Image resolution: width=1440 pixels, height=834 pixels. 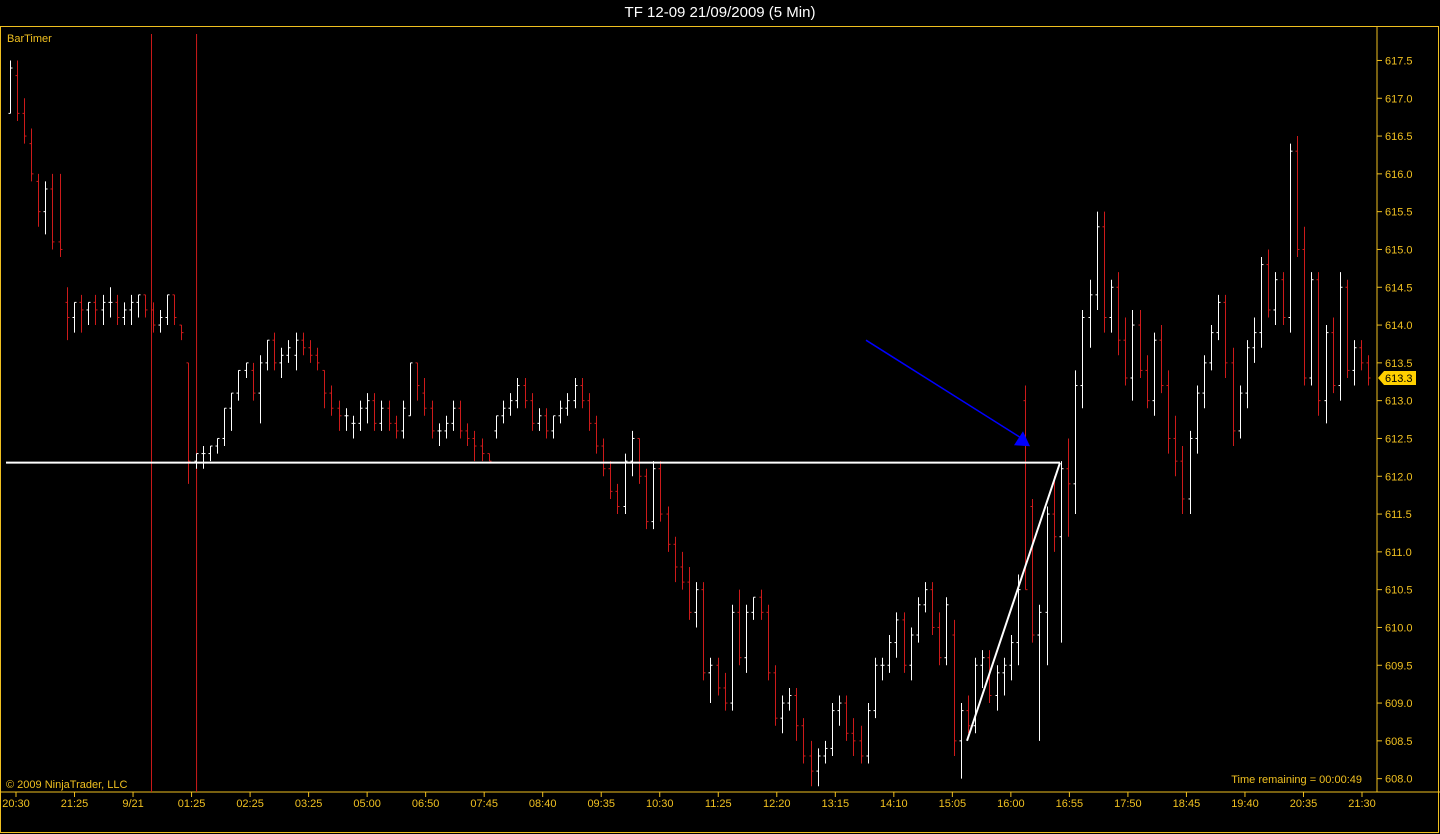 I want to click on trend-line, so click(x=1013, y=602).